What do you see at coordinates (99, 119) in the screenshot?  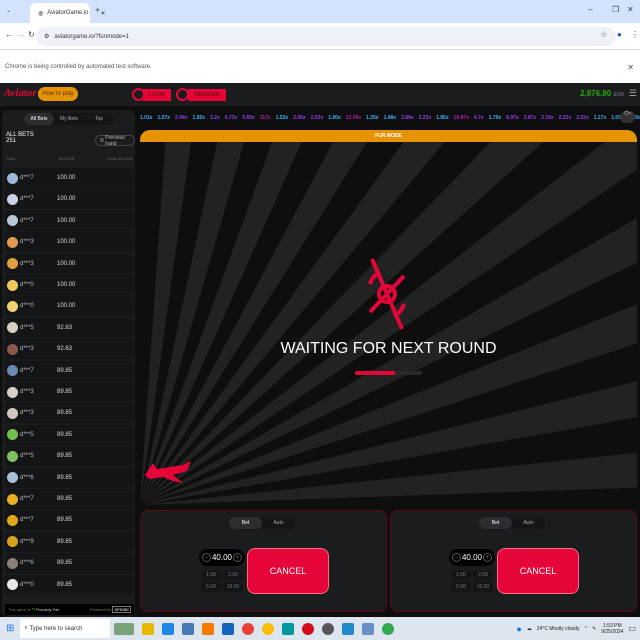 I see `tab-top: Top` at bounding box center [99, 119].